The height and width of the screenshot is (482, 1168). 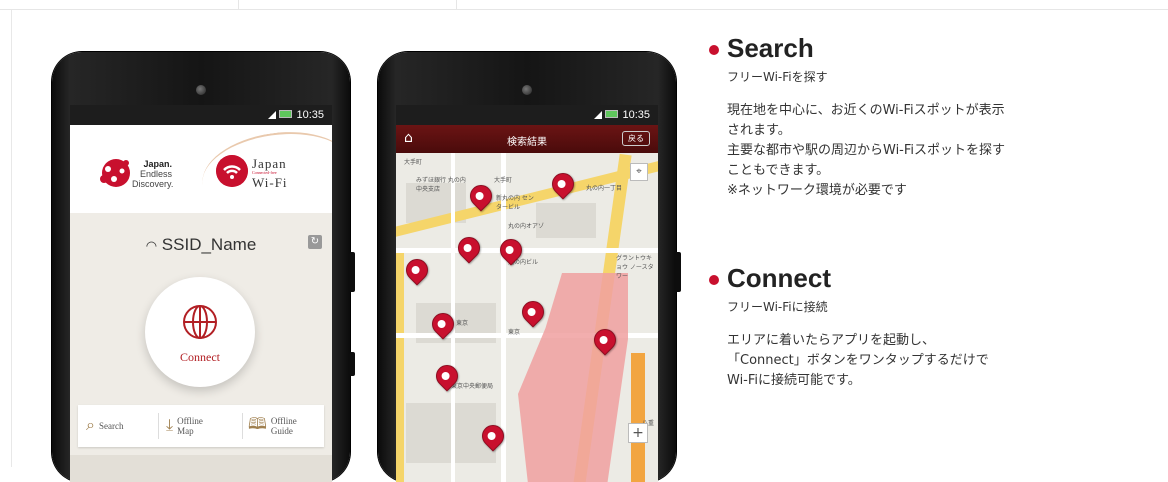 I want to click on bottom-tab-bar: ⌕ Search ⤓ Offline Map 🕮 Offline Guide, so click(x=201, y=426).